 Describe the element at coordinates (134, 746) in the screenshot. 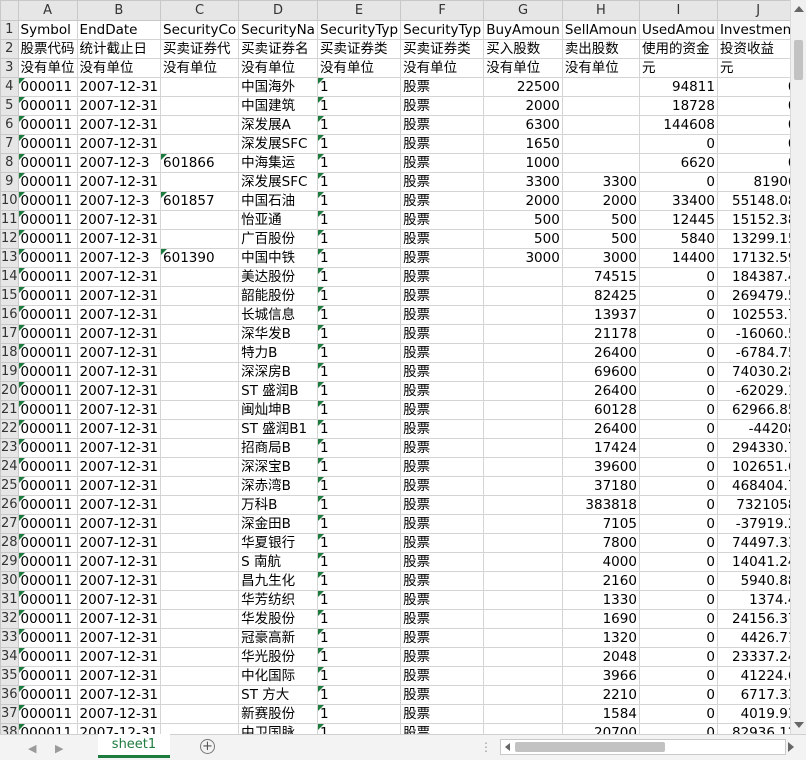

I see `sheet-tab-sheet1: sheet1` at that location.